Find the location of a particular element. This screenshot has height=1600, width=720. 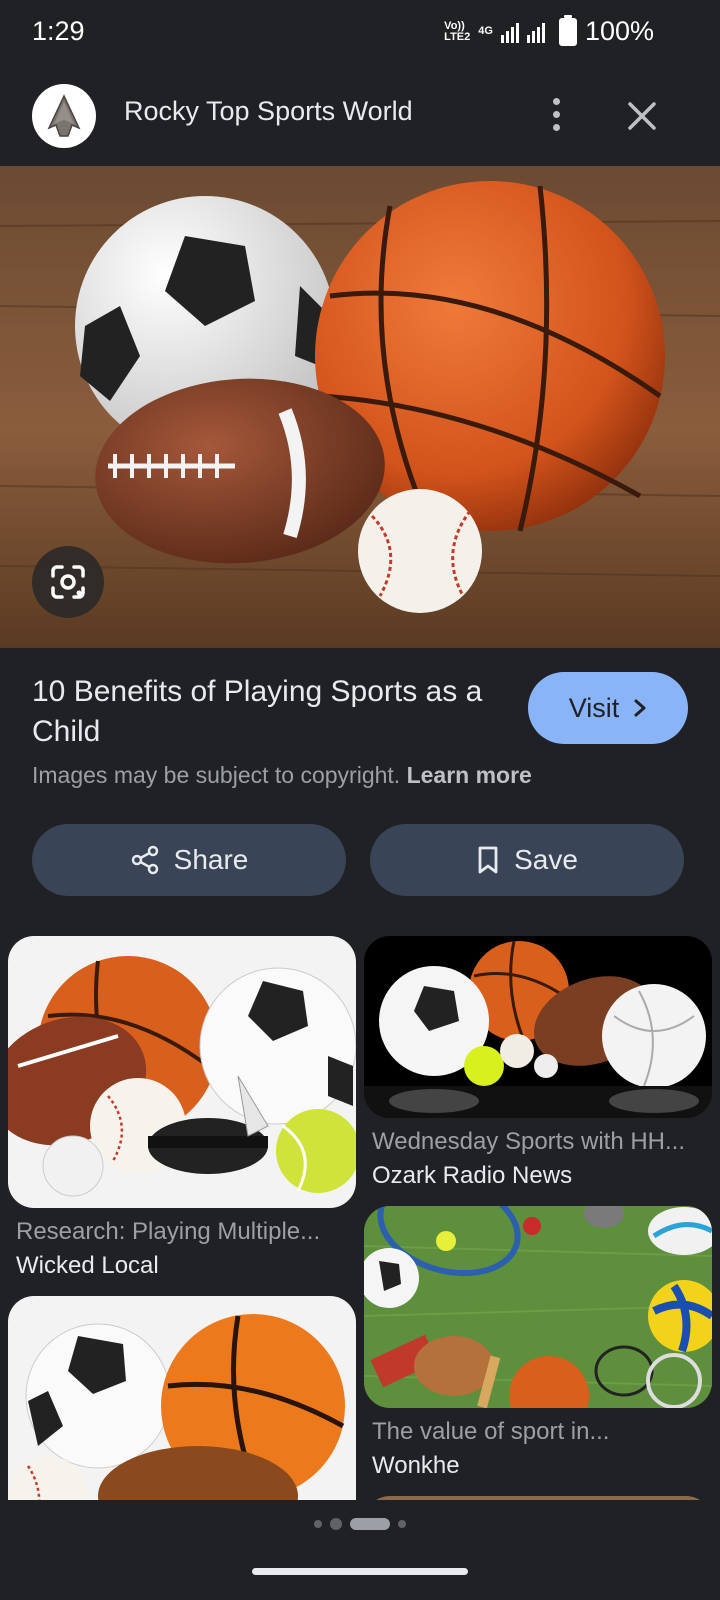

related-card-source: Wonkhe is located at coordinates (416, 1465).